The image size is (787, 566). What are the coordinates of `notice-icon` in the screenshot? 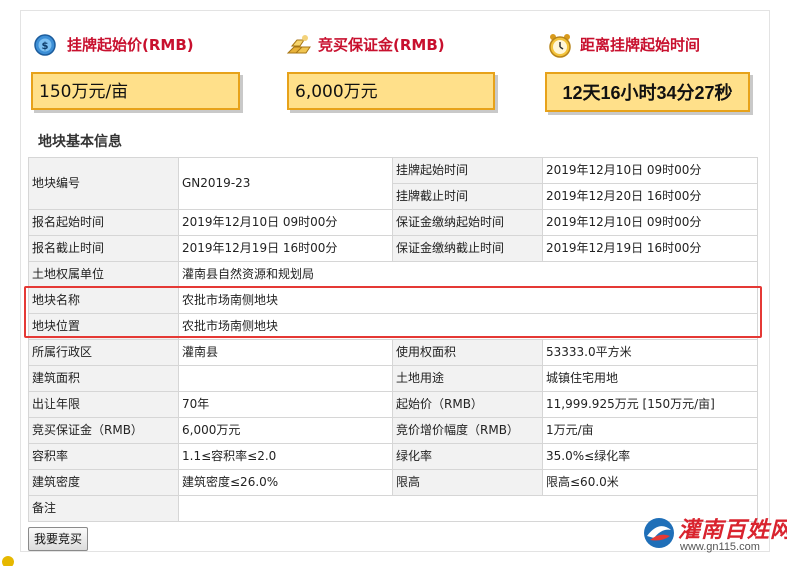 It's located at (8, 561).